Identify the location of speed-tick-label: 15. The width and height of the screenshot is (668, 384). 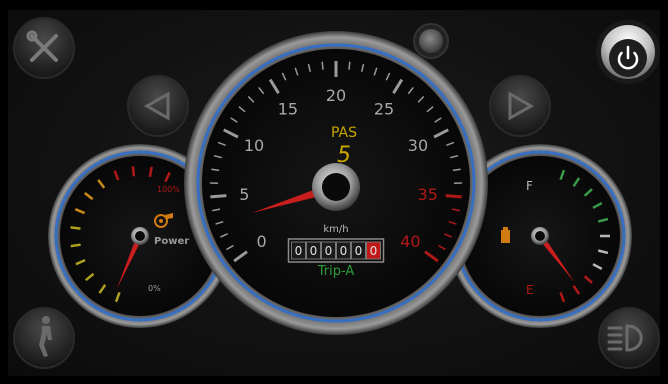
(288, 109).